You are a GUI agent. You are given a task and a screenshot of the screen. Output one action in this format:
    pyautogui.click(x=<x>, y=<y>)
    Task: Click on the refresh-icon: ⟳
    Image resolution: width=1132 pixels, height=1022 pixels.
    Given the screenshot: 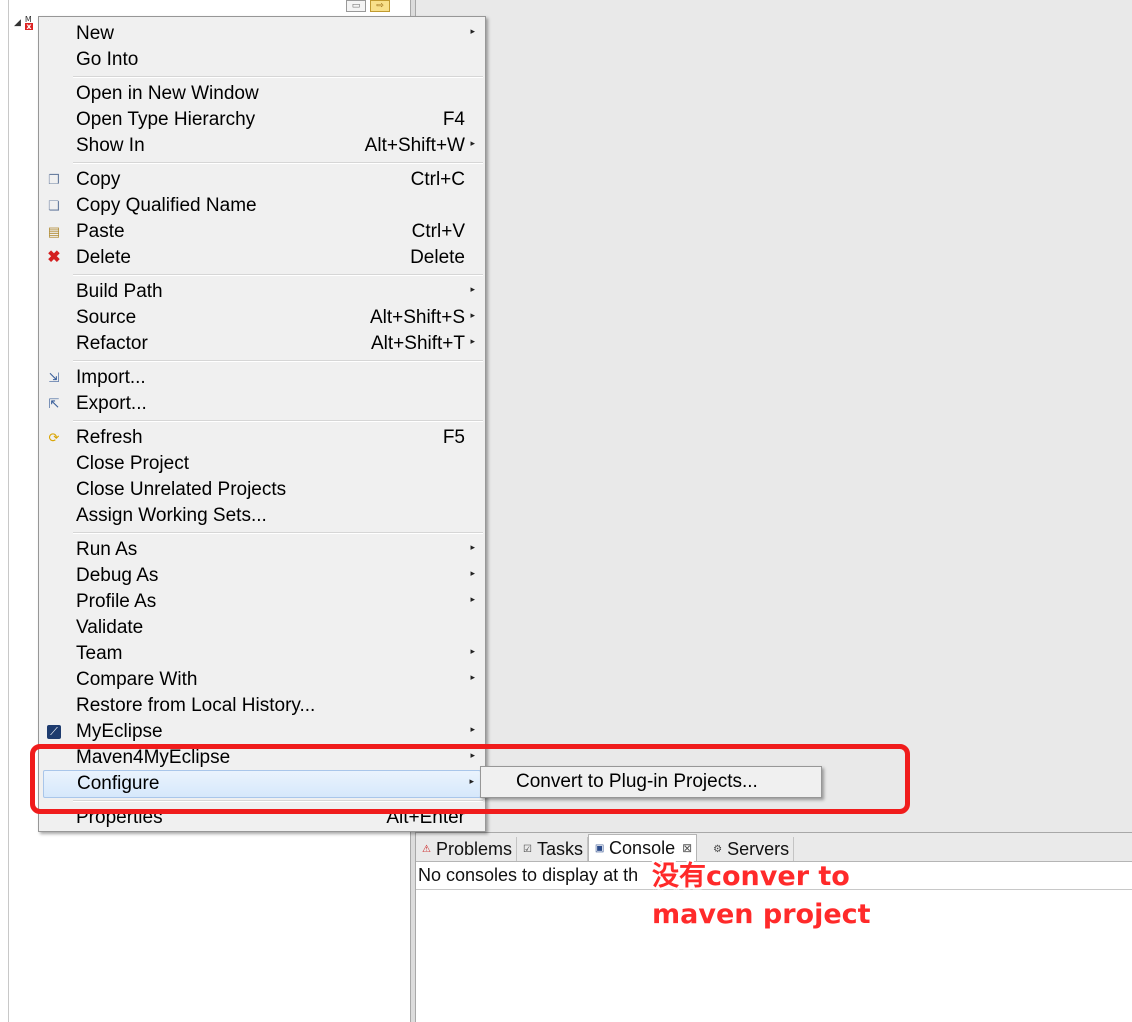 What is the action you would take?
    pyautogui.click(x=54, y=437)
    